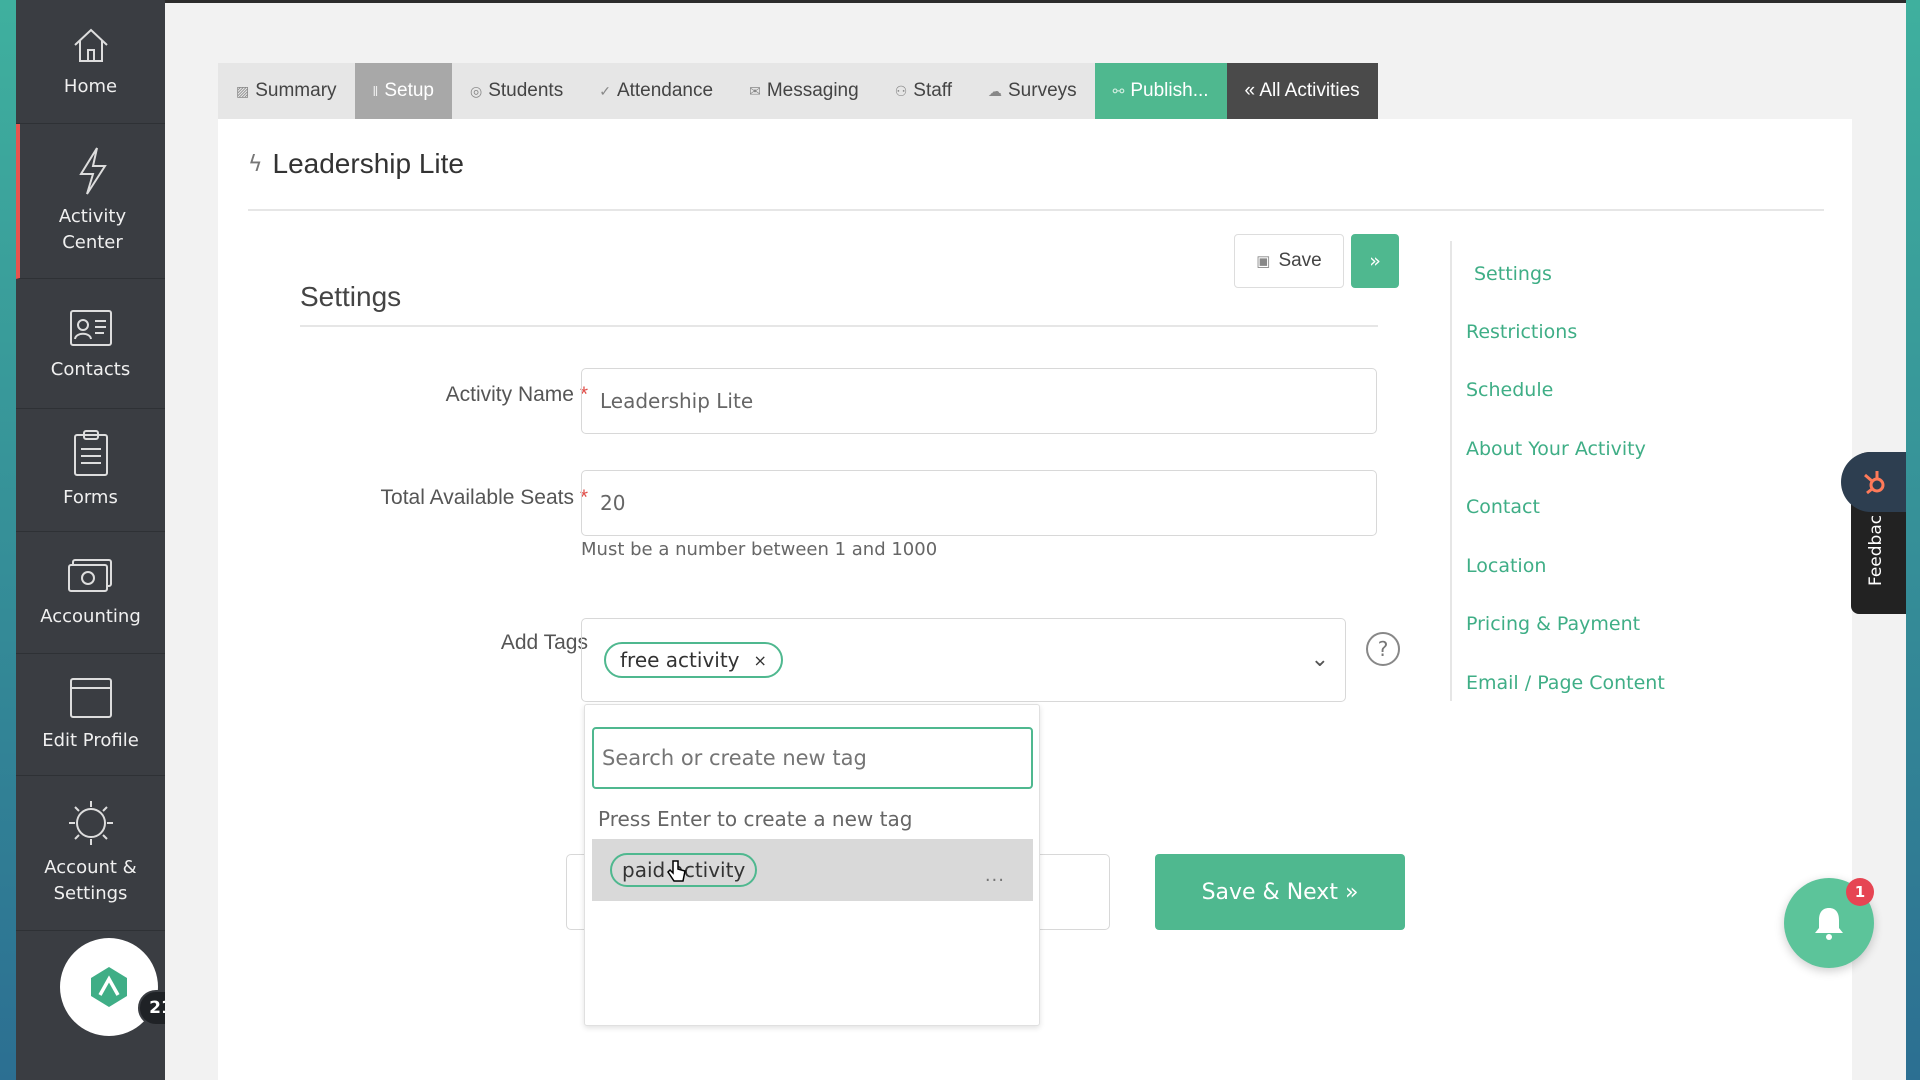  I want to click on label-text: Activity Name, so click(509, 394).